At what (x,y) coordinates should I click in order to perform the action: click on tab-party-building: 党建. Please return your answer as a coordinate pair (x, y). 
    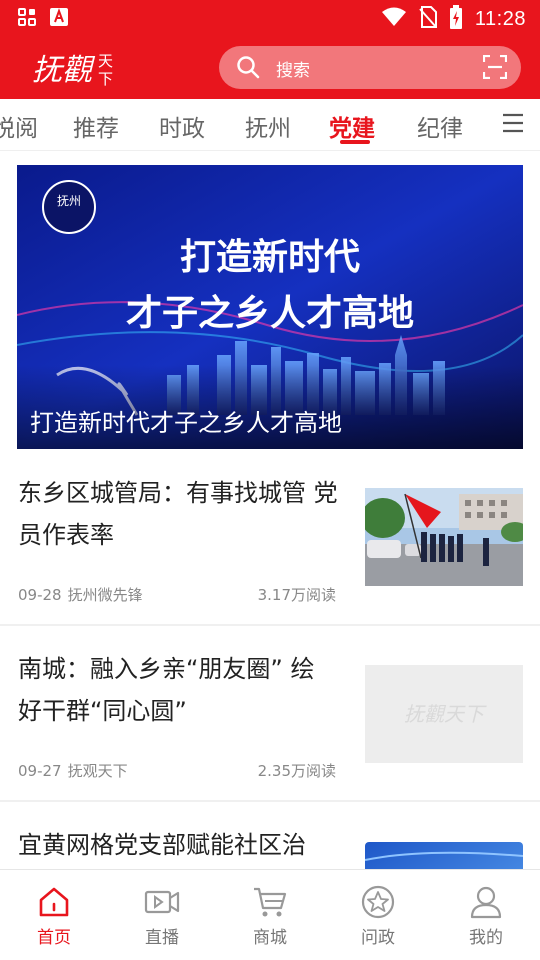
    Looking at the image, I should click on (352, 126).